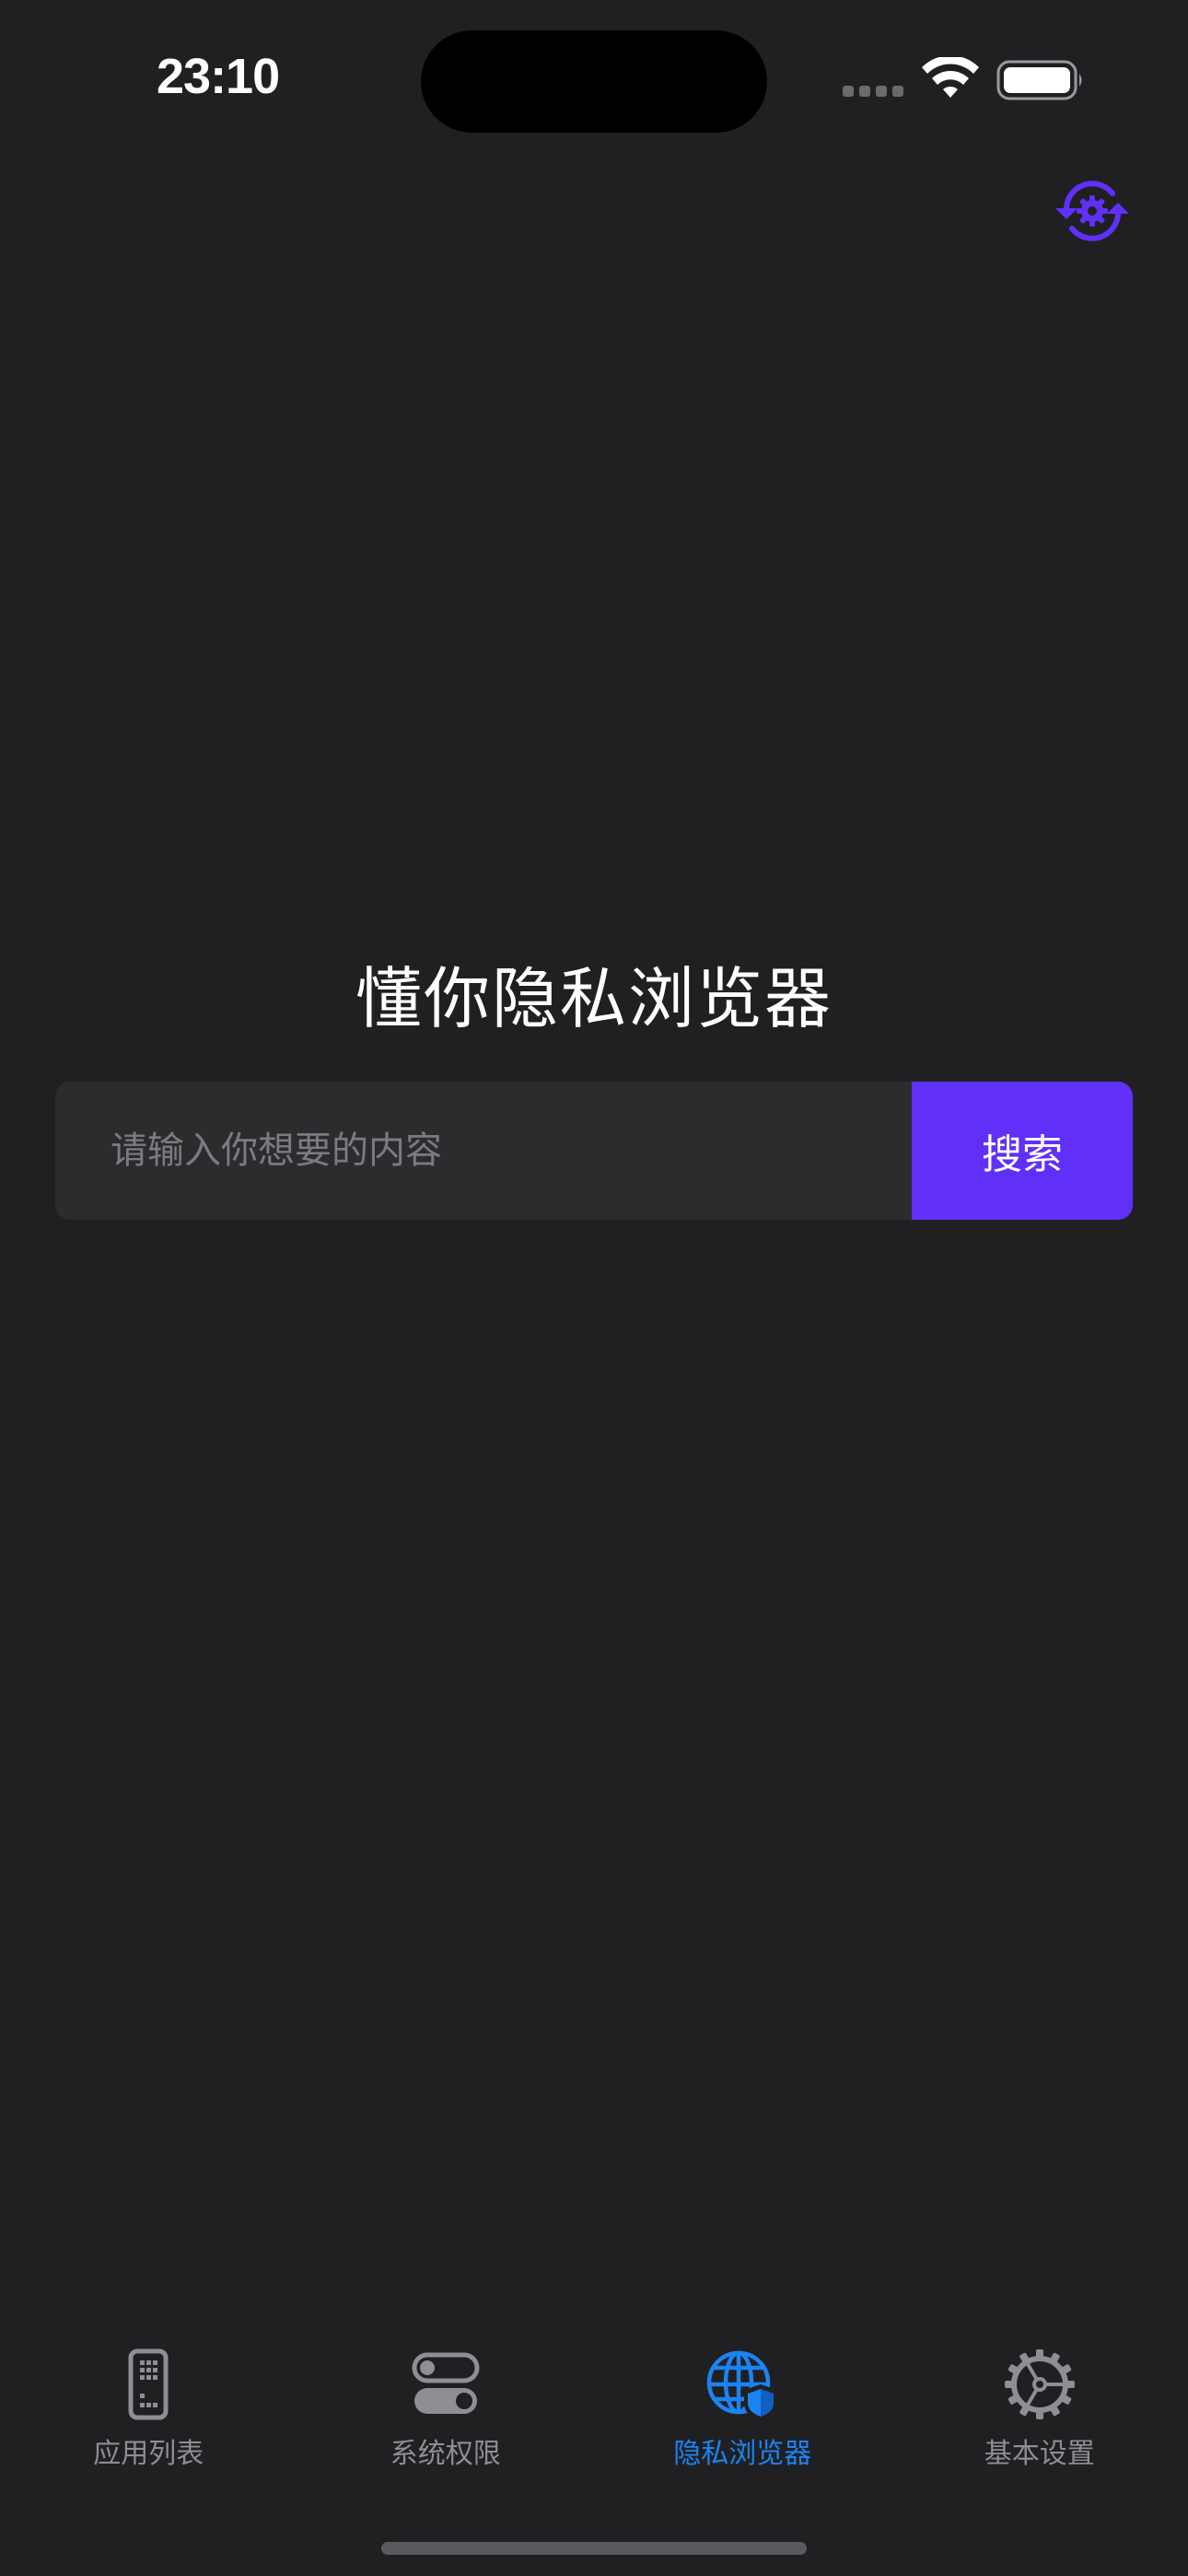 The height and width of the screenshot is (2576, 1188). I want to click on tab-label: 系统权限, so click(445, 2454).